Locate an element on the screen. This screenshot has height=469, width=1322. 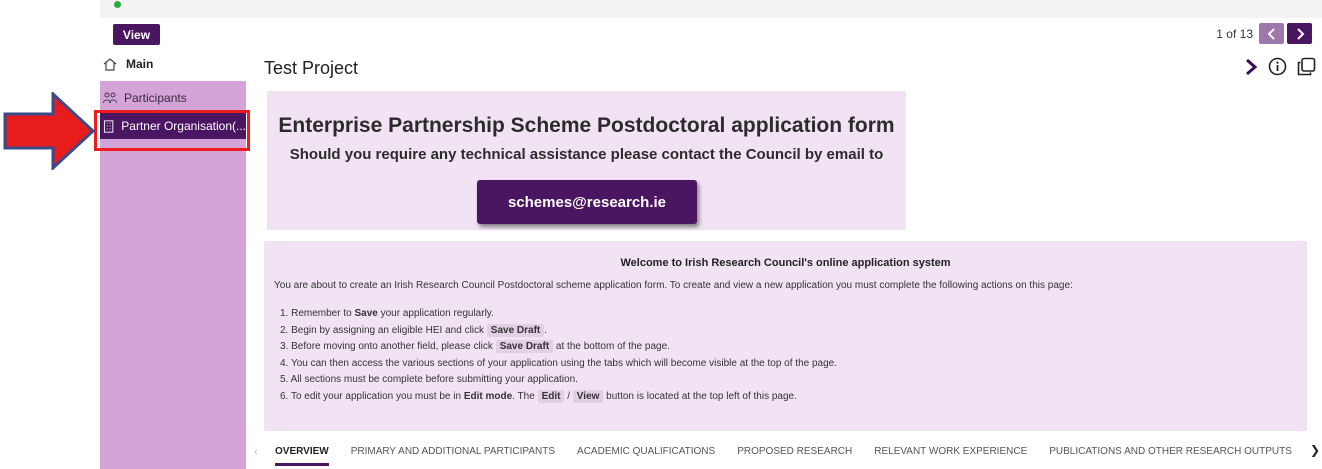
sidebar-item-participants: Participants is located at coordinates (173, 98).